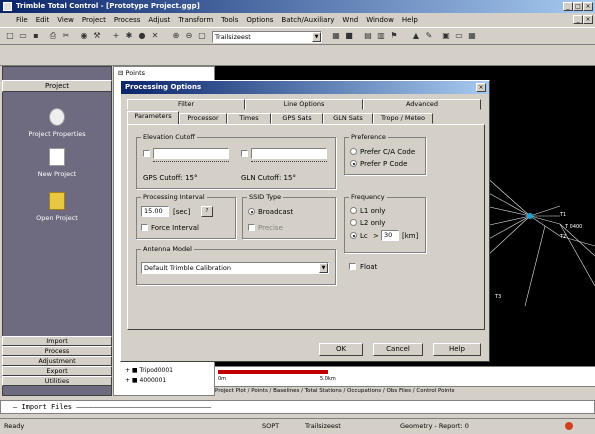  Describe the element at coordinates (57, 207) in the screenshot. I see `nav-open-project: Open Project` at that location.